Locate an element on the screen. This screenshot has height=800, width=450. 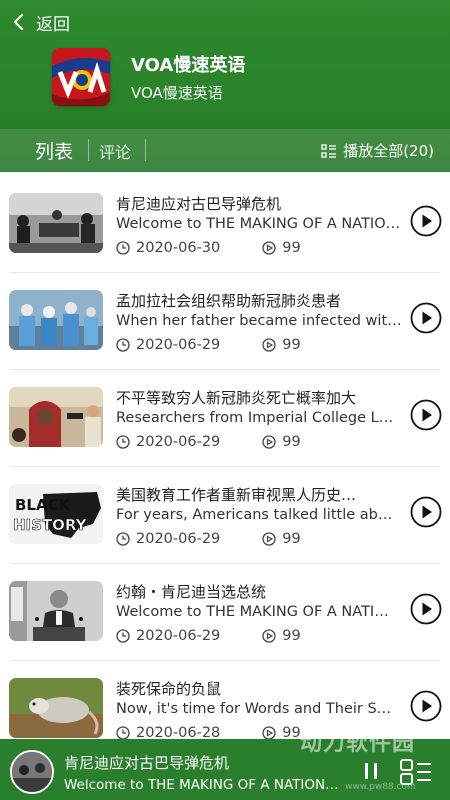
opossum-photo-icon is located at coordinates (56, 708).